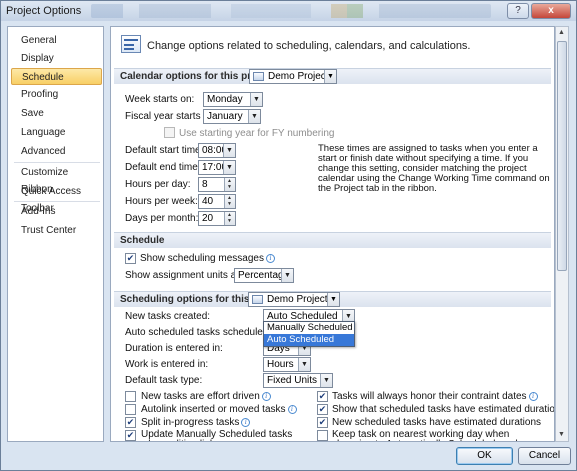  Describe the element at coordinates (130, 258) in the screenshot. I see `show-scheduling-messages-checkbox: ✔` at that location.